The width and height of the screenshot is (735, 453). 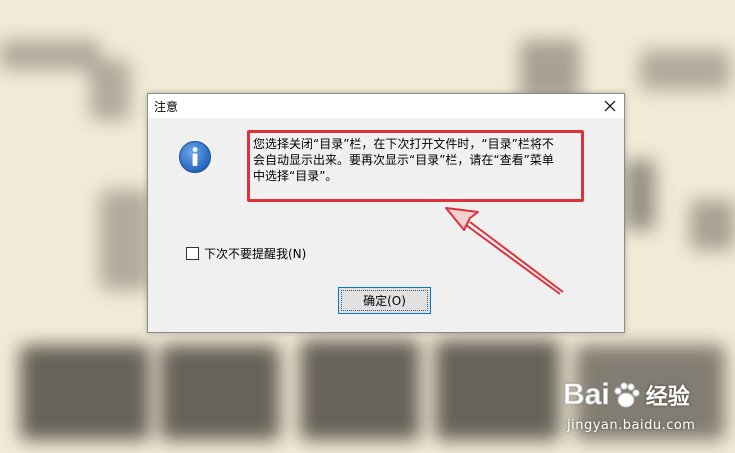 I want to click on watermark-logo-text: Bai, so click(x=587, y=395).